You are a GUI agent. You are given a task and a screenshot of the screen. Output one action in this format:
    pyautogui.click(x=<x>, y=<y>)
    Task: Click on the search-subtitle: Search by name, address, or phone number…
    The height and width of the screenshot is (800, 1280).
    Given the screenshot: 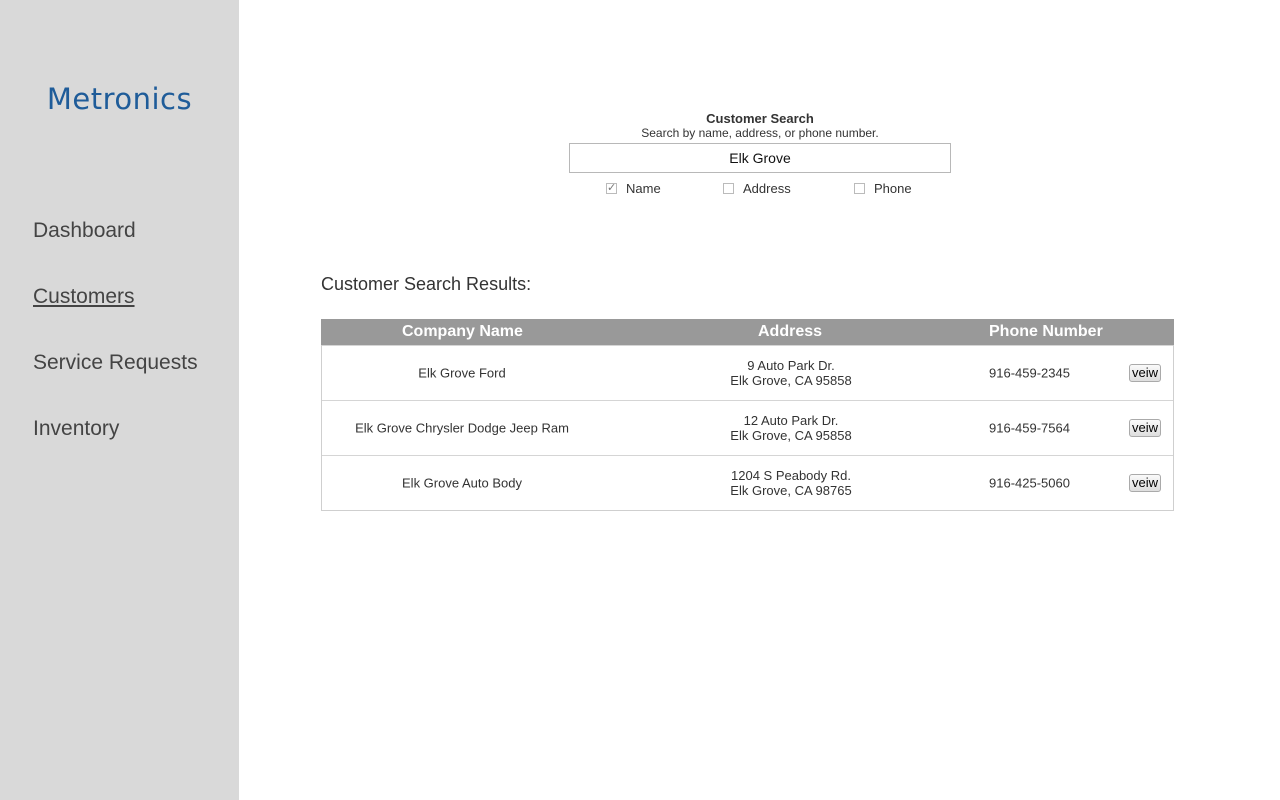 What is the action you would take?
    pyautogui.click(x=760, y=133)
    